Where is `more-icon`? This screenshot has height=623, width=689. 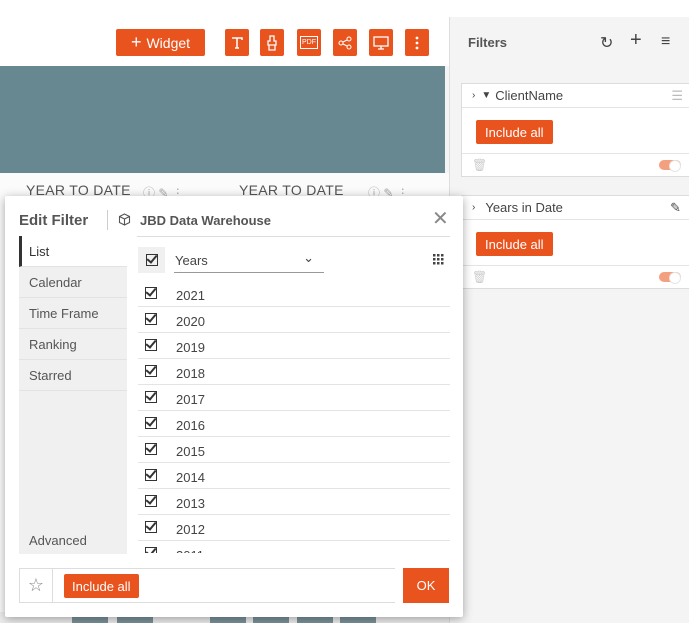 more-icon is located at coordinates (417, 42).